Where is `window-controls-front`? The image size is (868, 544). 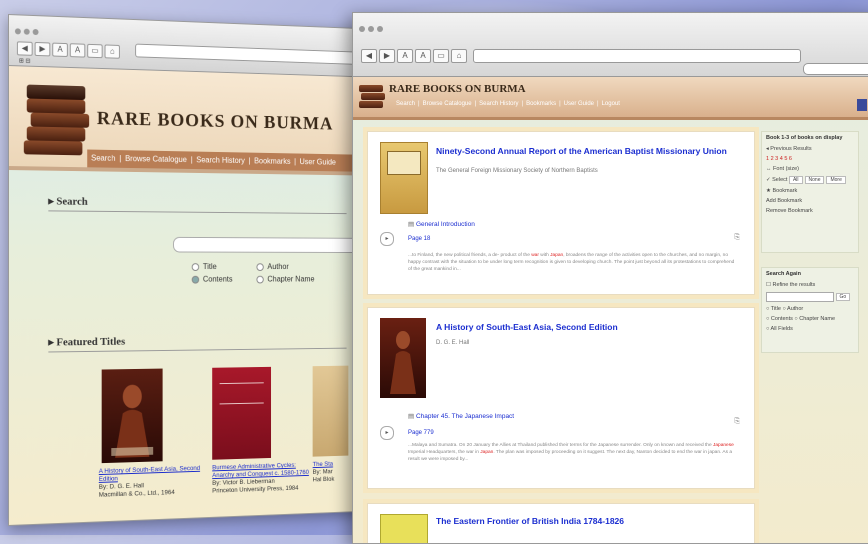 window-controls-front is located at coordinates (372, 28).